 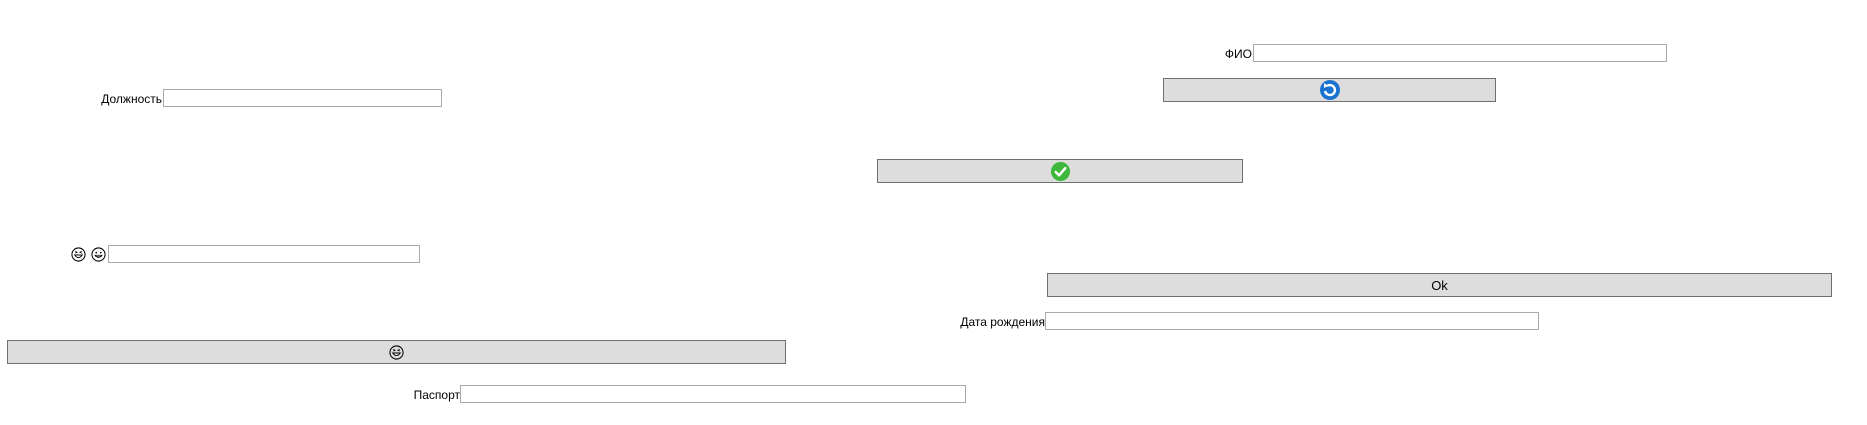 What do you see at coordinates (1292, 321) in the screenshot?
I see `birth-date-input` at bounding box center [1292, 321].